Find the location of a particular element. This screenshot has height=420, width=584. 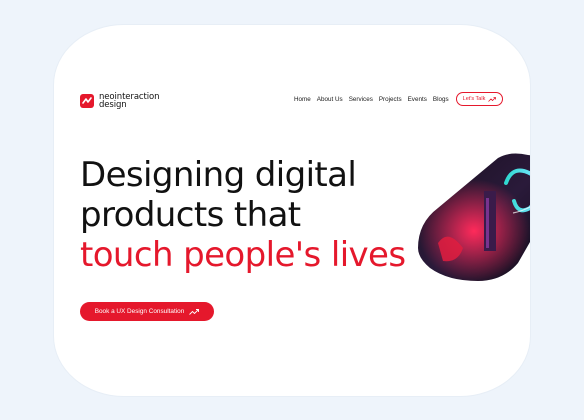

hero-line-2: products that is located at coordinates (190, 215).